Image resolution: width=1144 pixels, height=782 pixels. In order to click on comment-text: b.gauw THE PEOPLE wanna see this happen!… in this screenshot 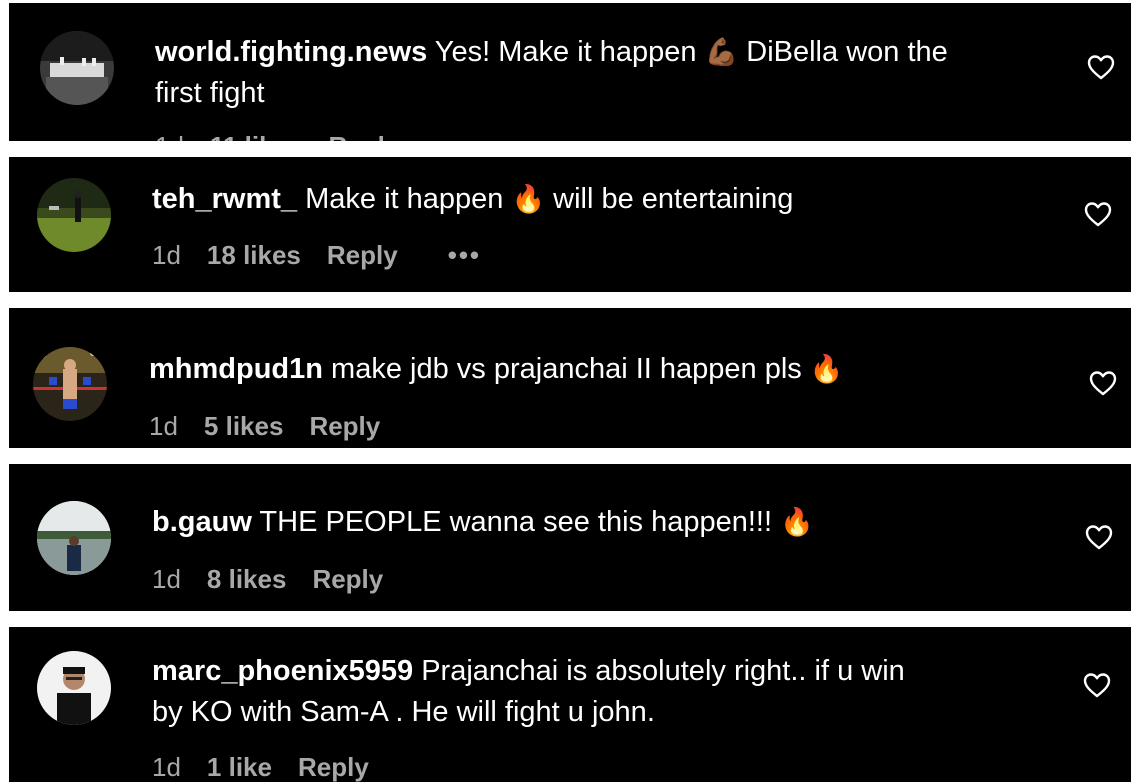, I will do `click(607, 522)`.